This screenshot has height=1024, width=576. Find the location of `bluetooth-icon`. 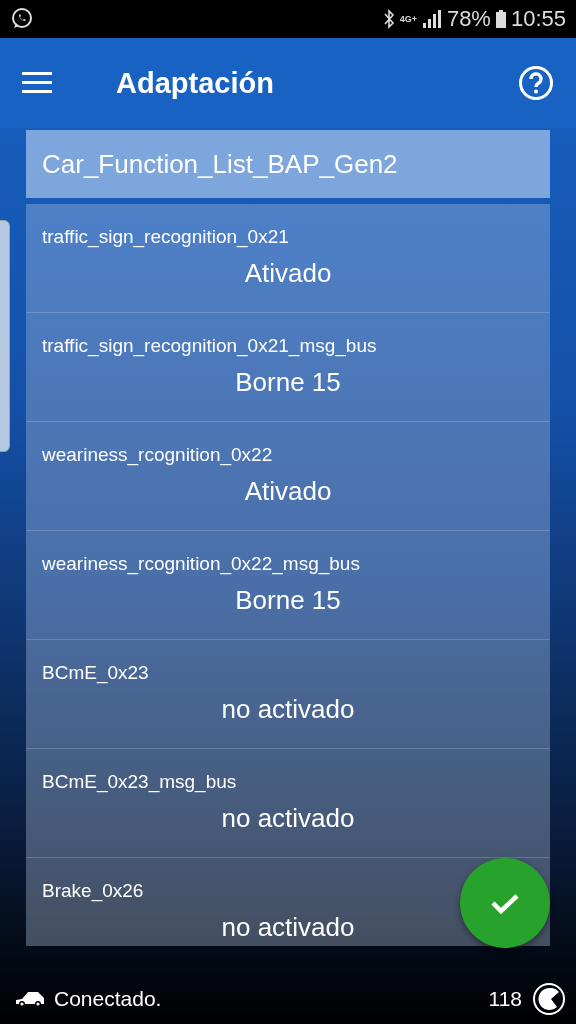

bluetooth-icon is located at coordinates (388, 19).